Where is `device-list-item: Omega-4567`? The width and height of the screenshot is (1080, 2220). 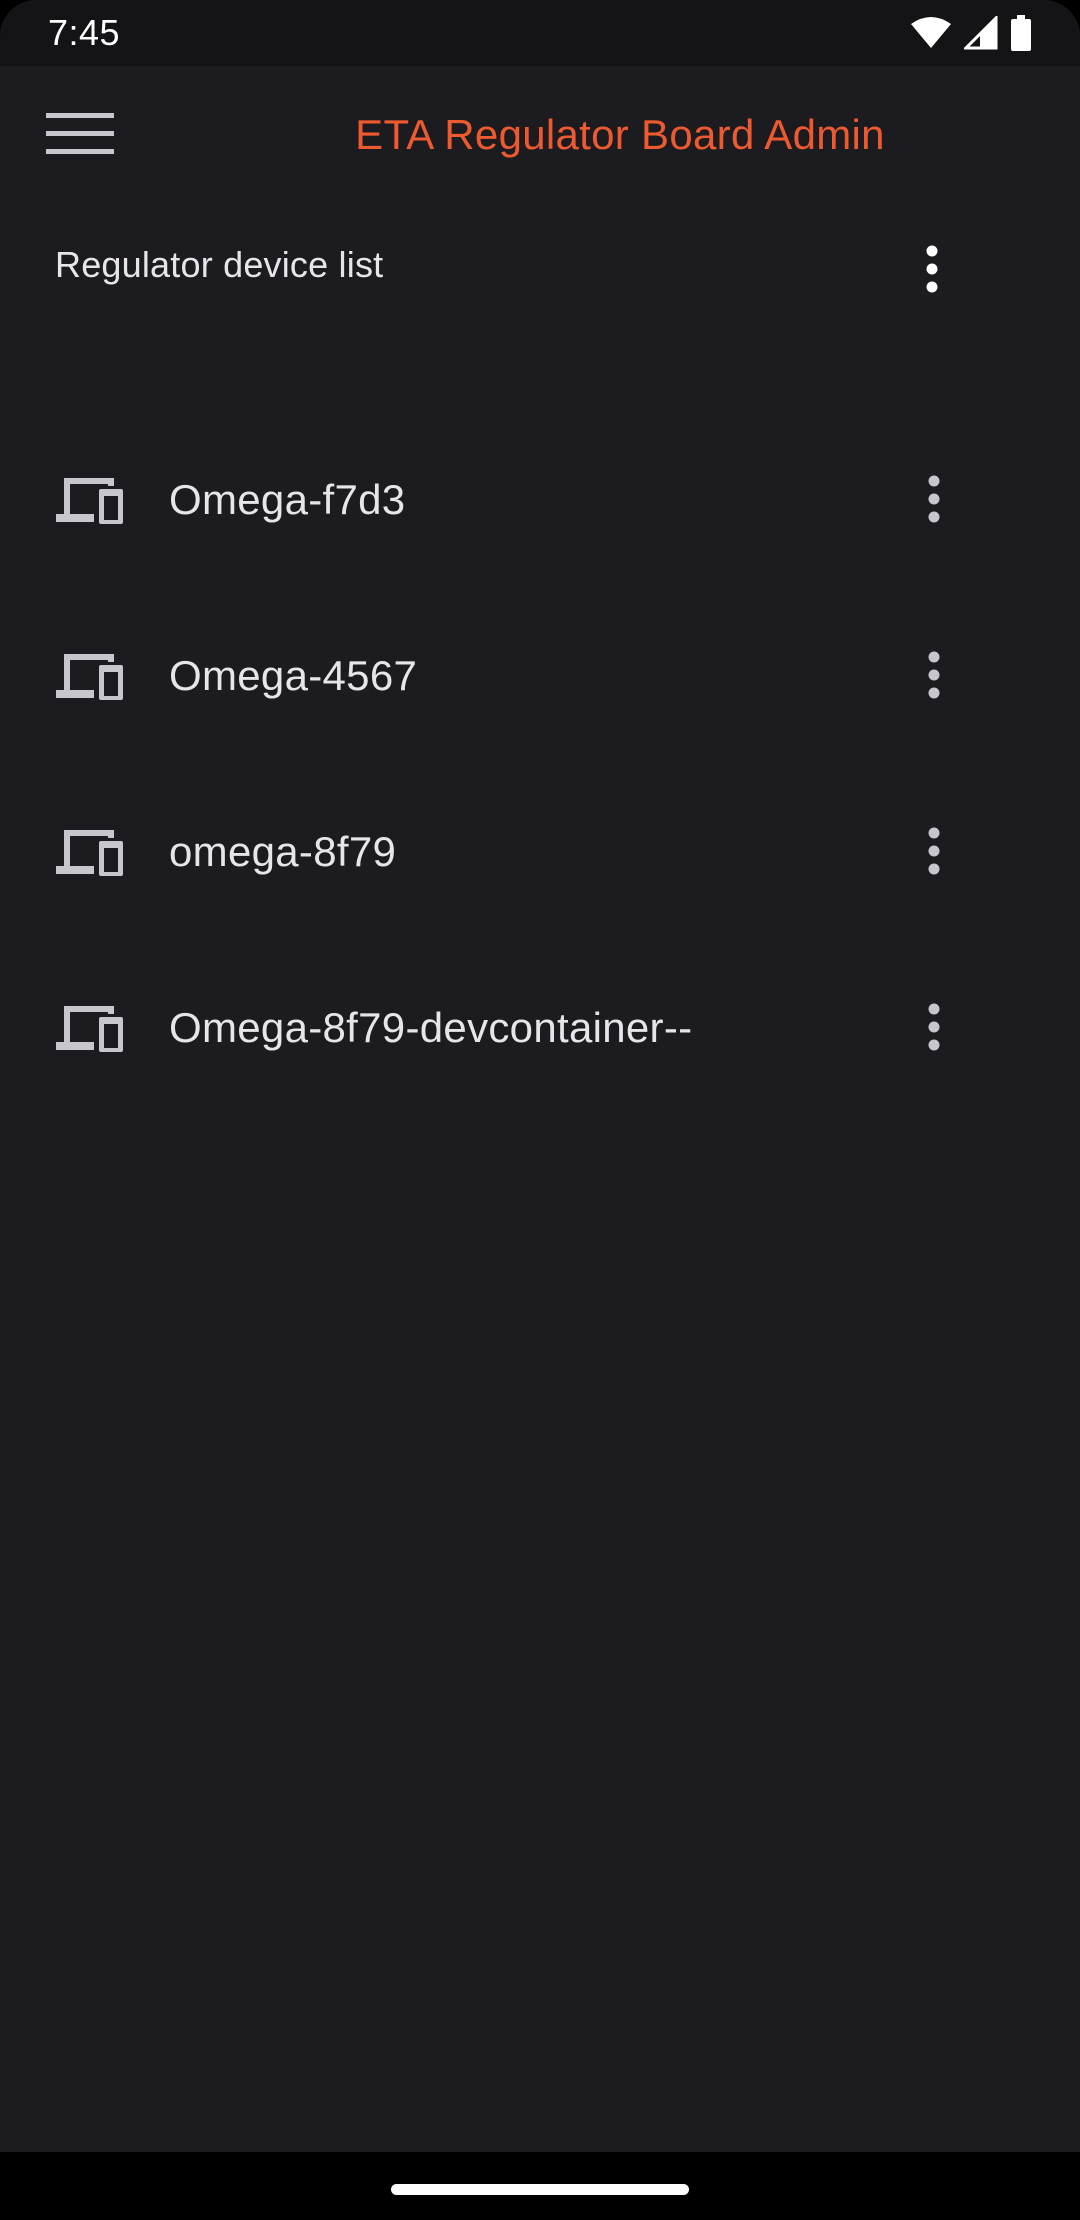 device-list-item: Omega-4567 is located at coordinates (540, 680).